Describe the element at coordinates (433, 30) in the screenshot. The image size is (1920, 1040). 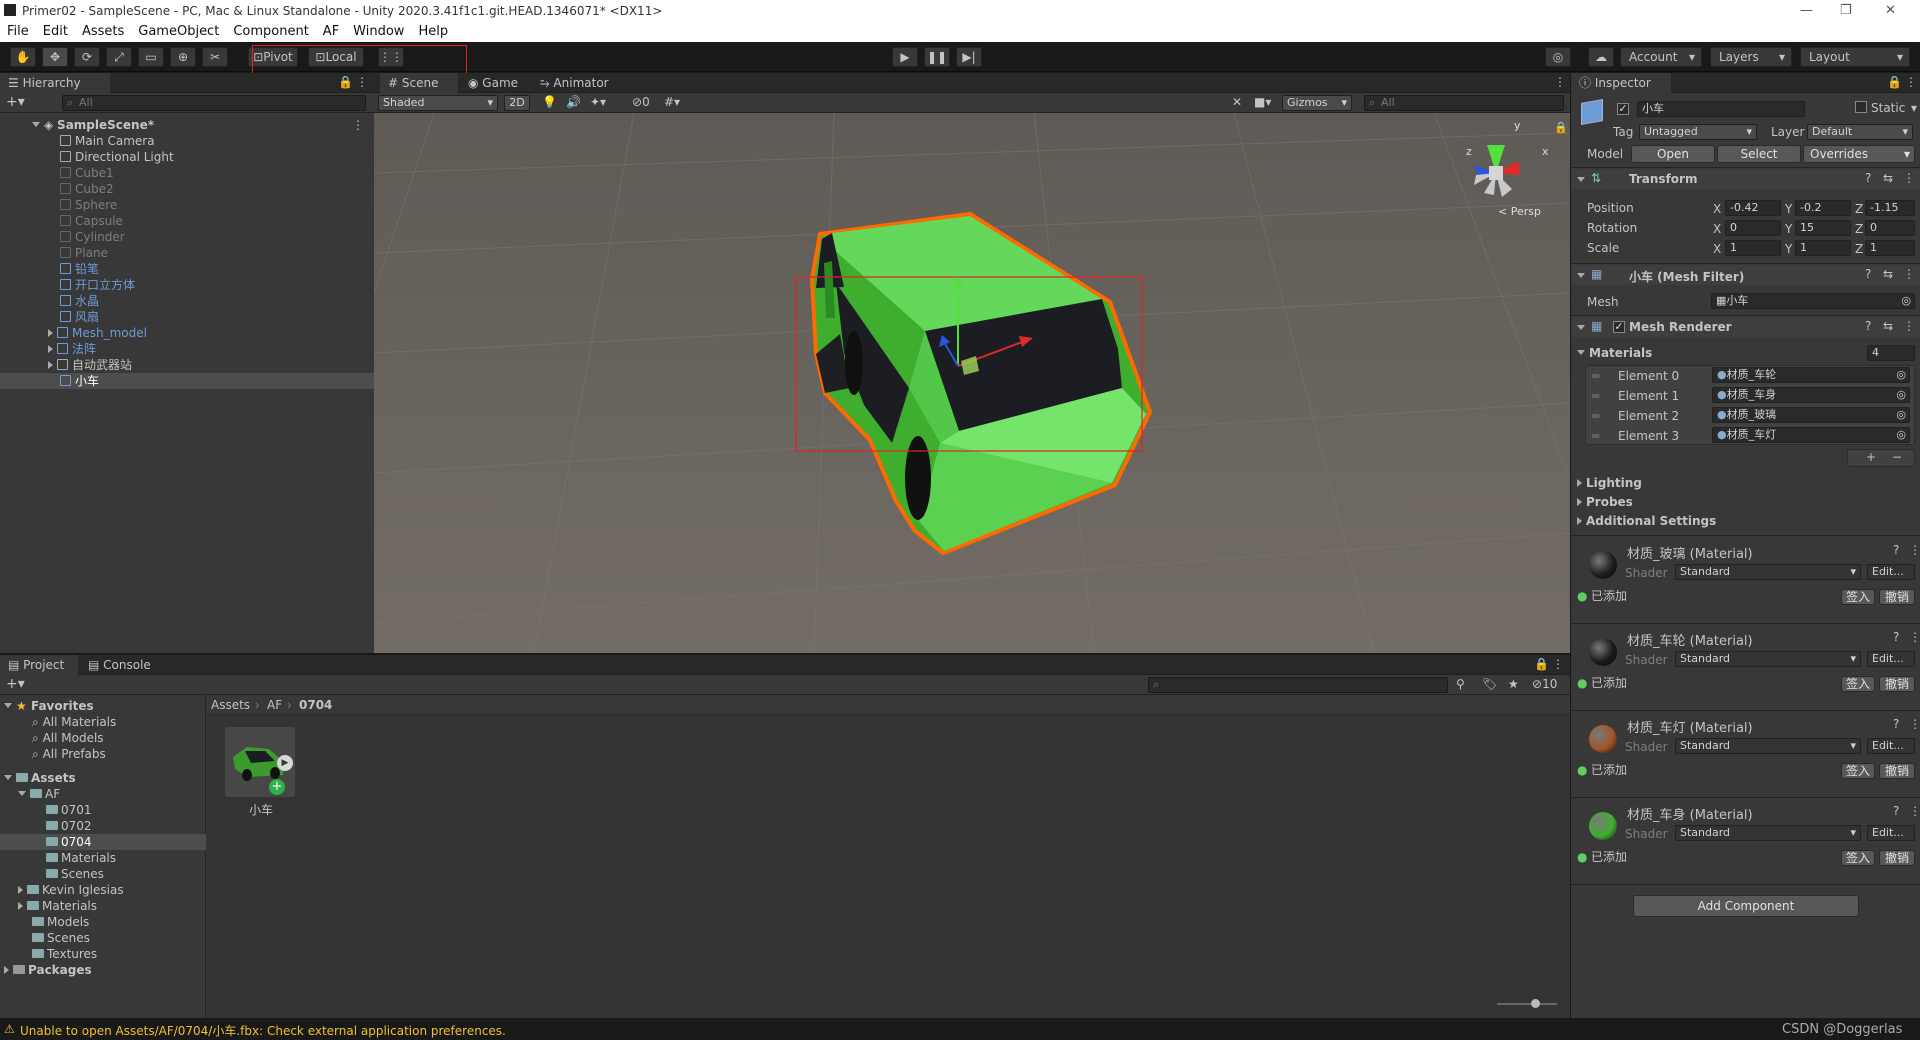
I see `menu-help: Help` at that location.